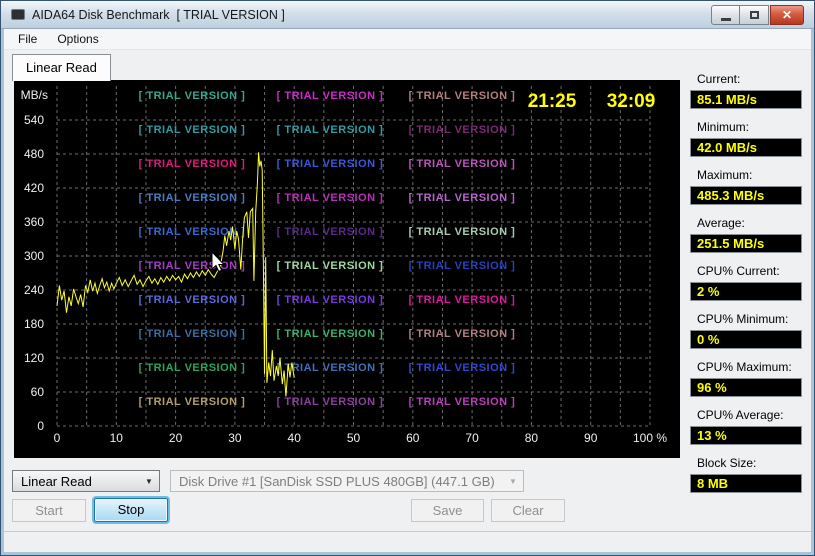  Describe the element at coordinates (746, 387) in the screenshot. I see `stat-value: 96 %` at that location.